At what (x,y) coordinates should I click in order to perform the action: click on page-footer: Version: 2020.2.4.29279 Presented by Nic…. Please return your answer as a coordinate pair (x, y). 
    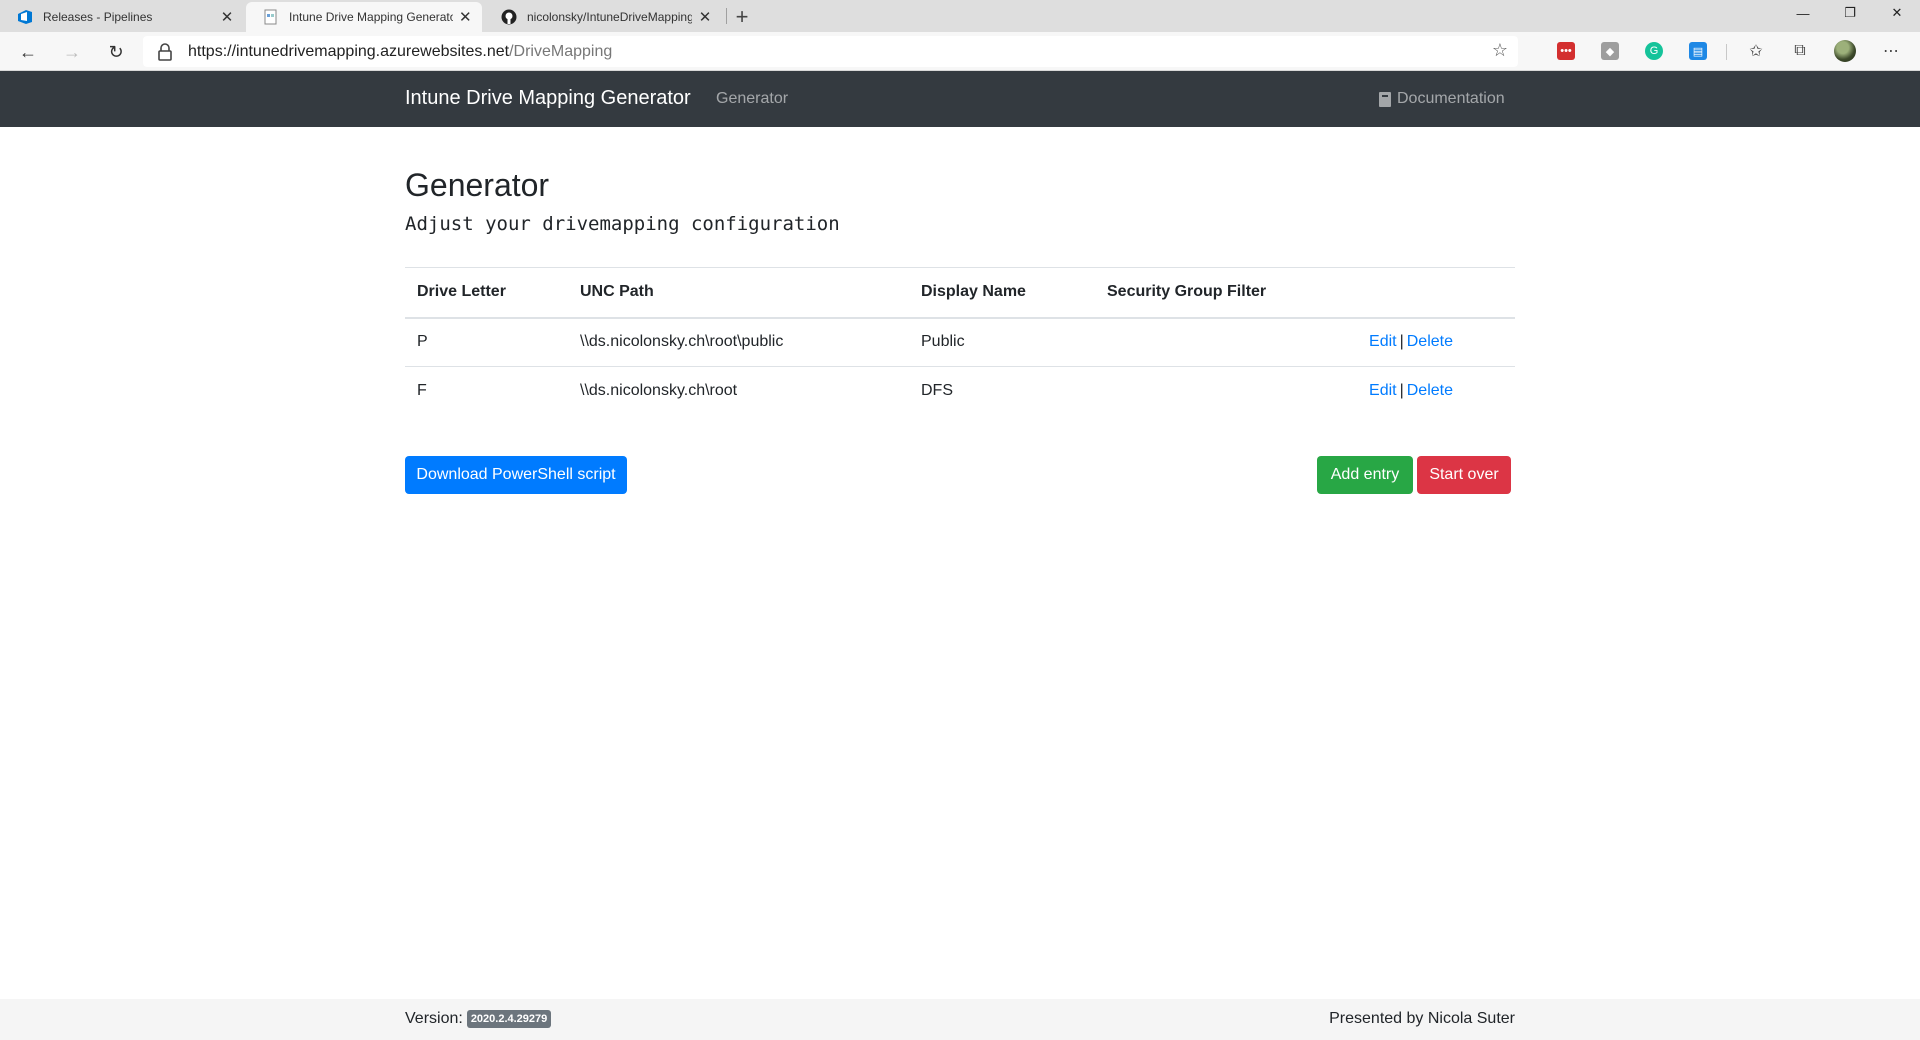
    Looking at the image, I should click on (960, 1019).